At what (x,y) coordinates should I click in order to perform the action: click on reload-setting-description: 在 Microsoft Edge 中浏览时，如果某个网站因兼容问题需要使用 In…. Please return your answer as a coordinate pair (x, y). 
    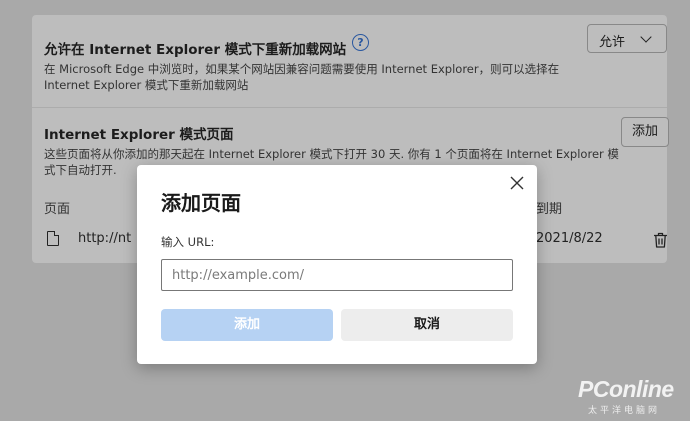
    Looking at the image, I should click on (302, 77).